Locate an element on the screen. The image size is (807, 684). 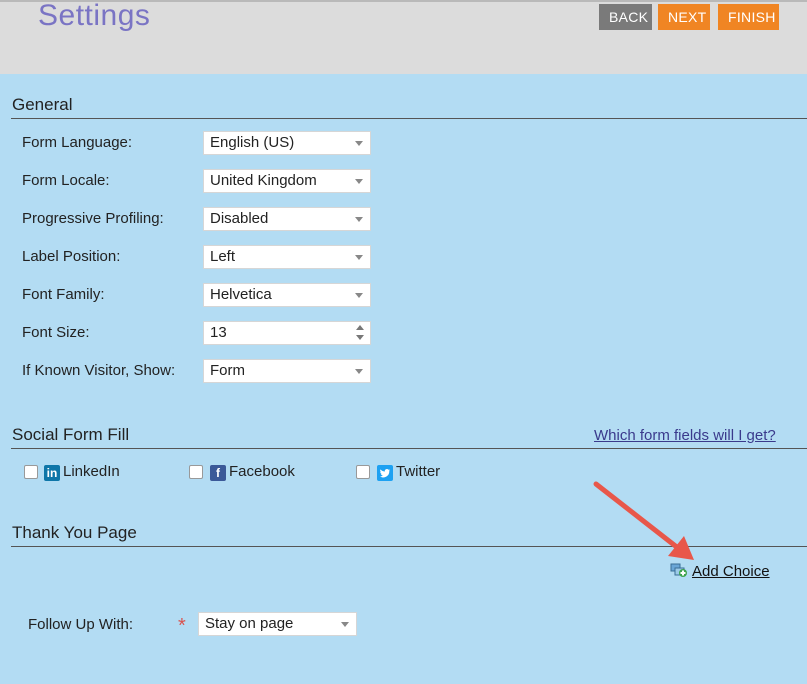
font-family-label: Font Family: is located at coordinates (63, 294).